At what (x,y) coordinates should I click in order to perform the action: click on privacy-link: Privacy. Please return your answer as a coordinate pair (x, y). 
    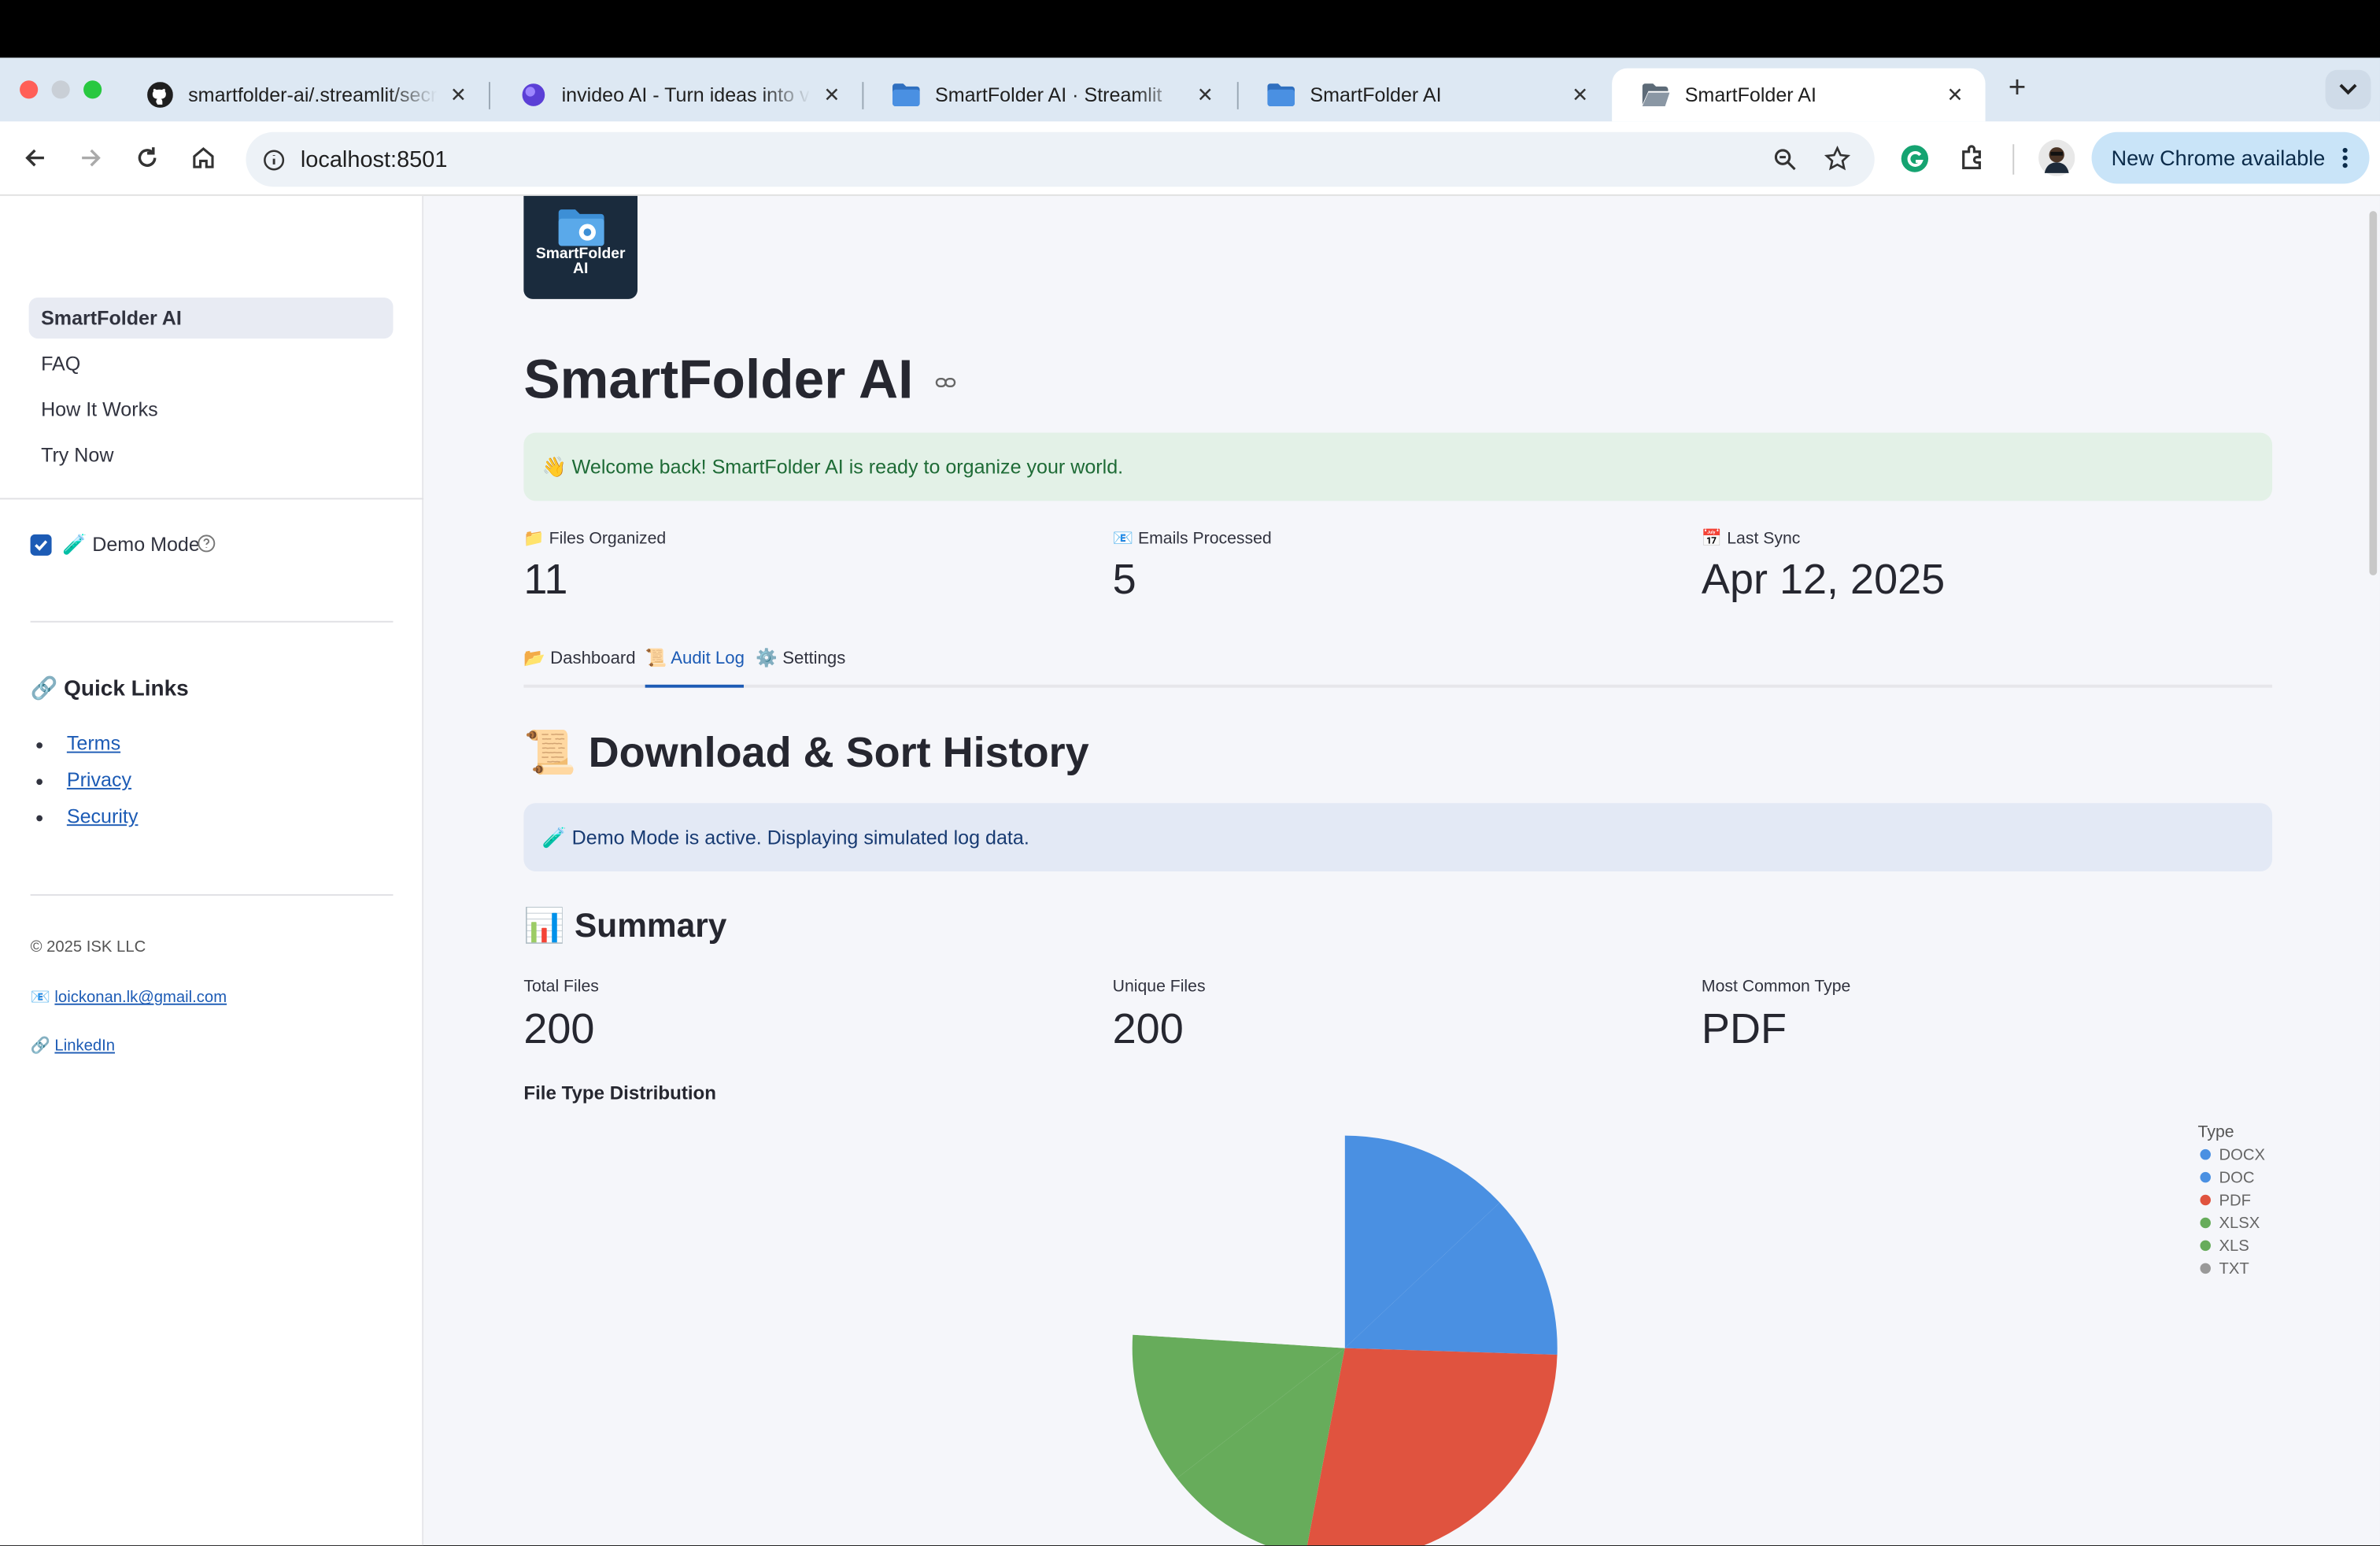
    Looking at the image, I should click on (99, 779).